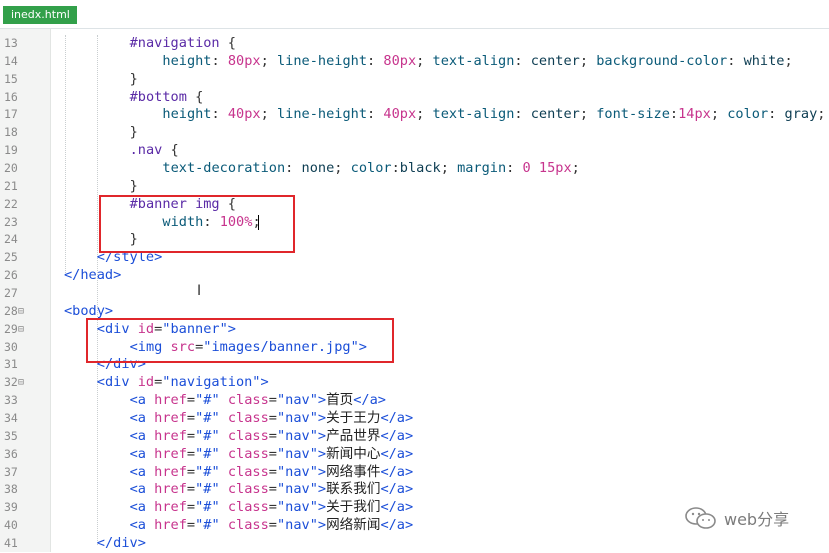 The width and height of the screenshot is (829, 553). Describe the element at coordinates (414, 544) in the screenshot. I see `code-line: 41 </div>` at that location.